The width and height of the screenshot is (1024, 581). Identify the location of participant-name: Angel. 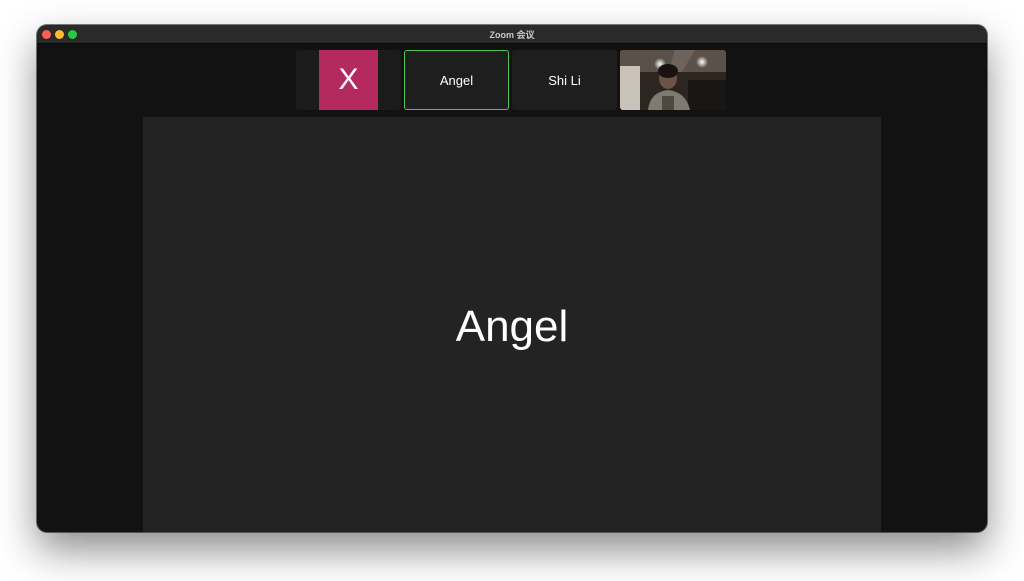
(456, 80).